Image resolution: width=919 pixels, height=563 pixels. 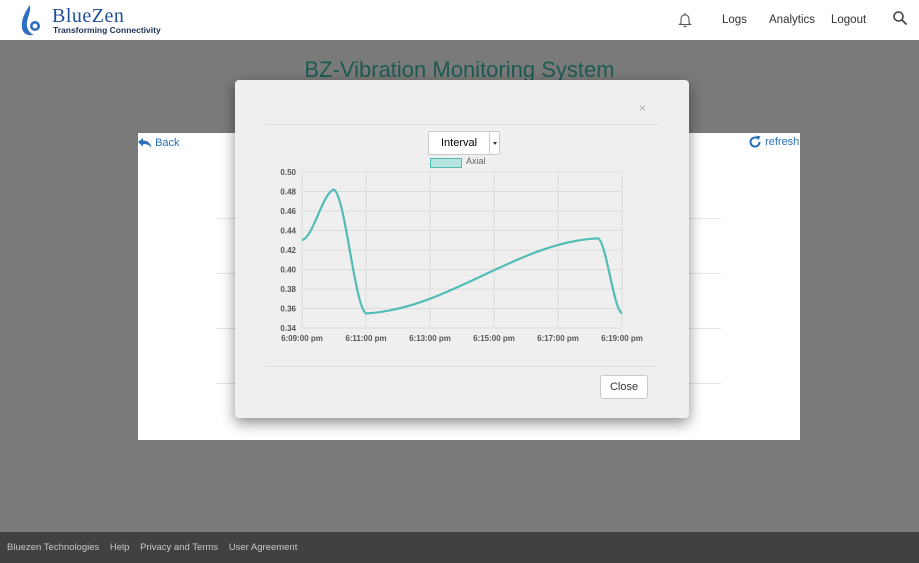 I want to click on refresh-icon, so click(x=755, y=141).